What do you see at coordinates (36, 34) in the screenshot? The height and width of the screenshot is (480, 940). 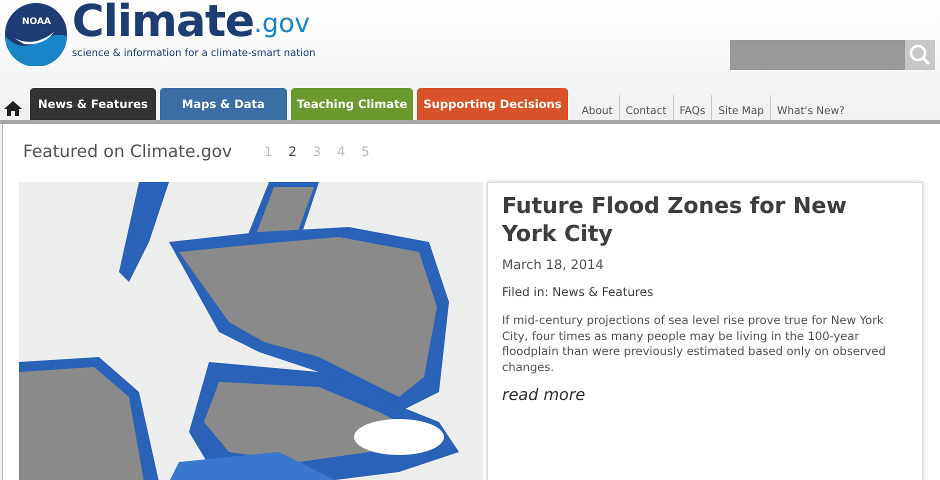 I see `noaa-logo: NOAA` at bounding box center [36, 34].